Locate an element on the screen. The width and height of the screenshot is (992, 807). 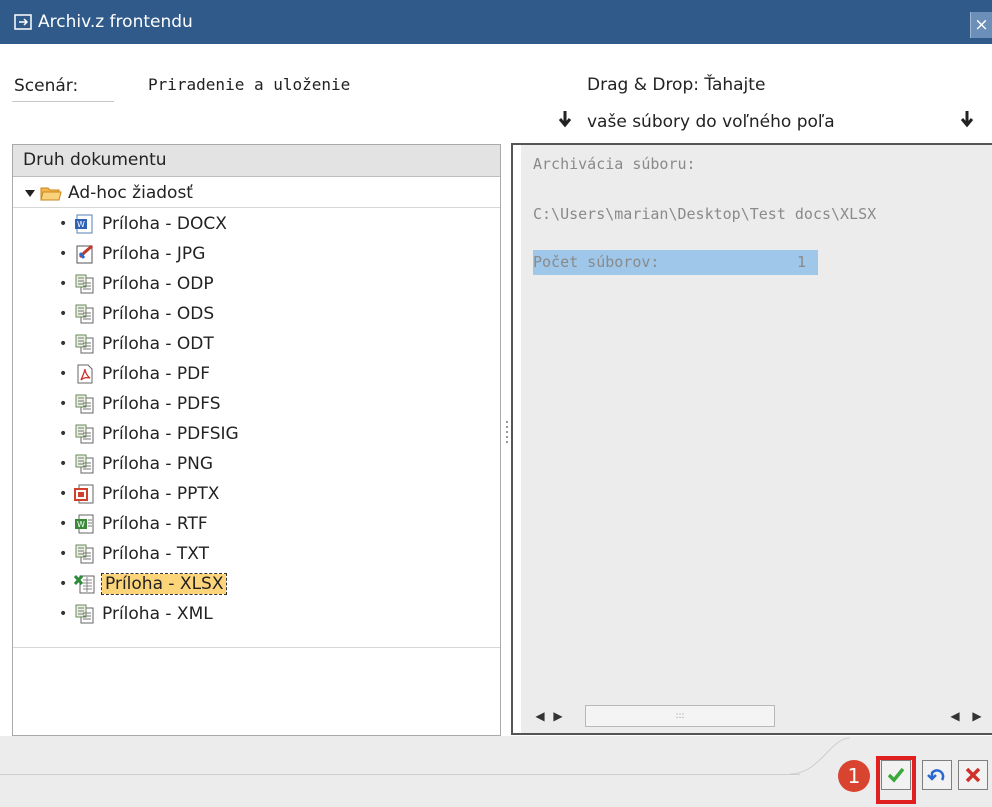
cancel-button is located at coordinates (973, 775).